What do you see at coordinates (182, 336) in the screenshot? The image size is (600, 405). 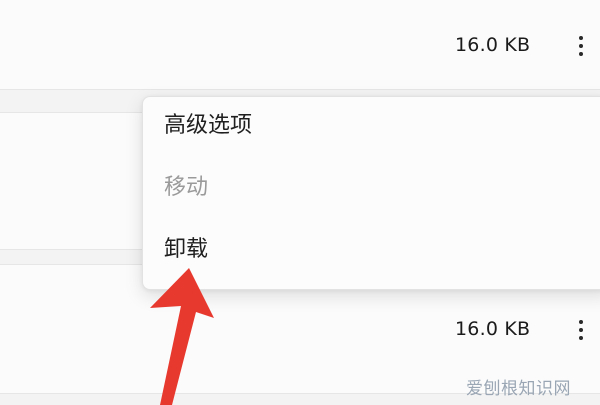 I see `red-arrow-annotation` at bounding box center [182, 336].